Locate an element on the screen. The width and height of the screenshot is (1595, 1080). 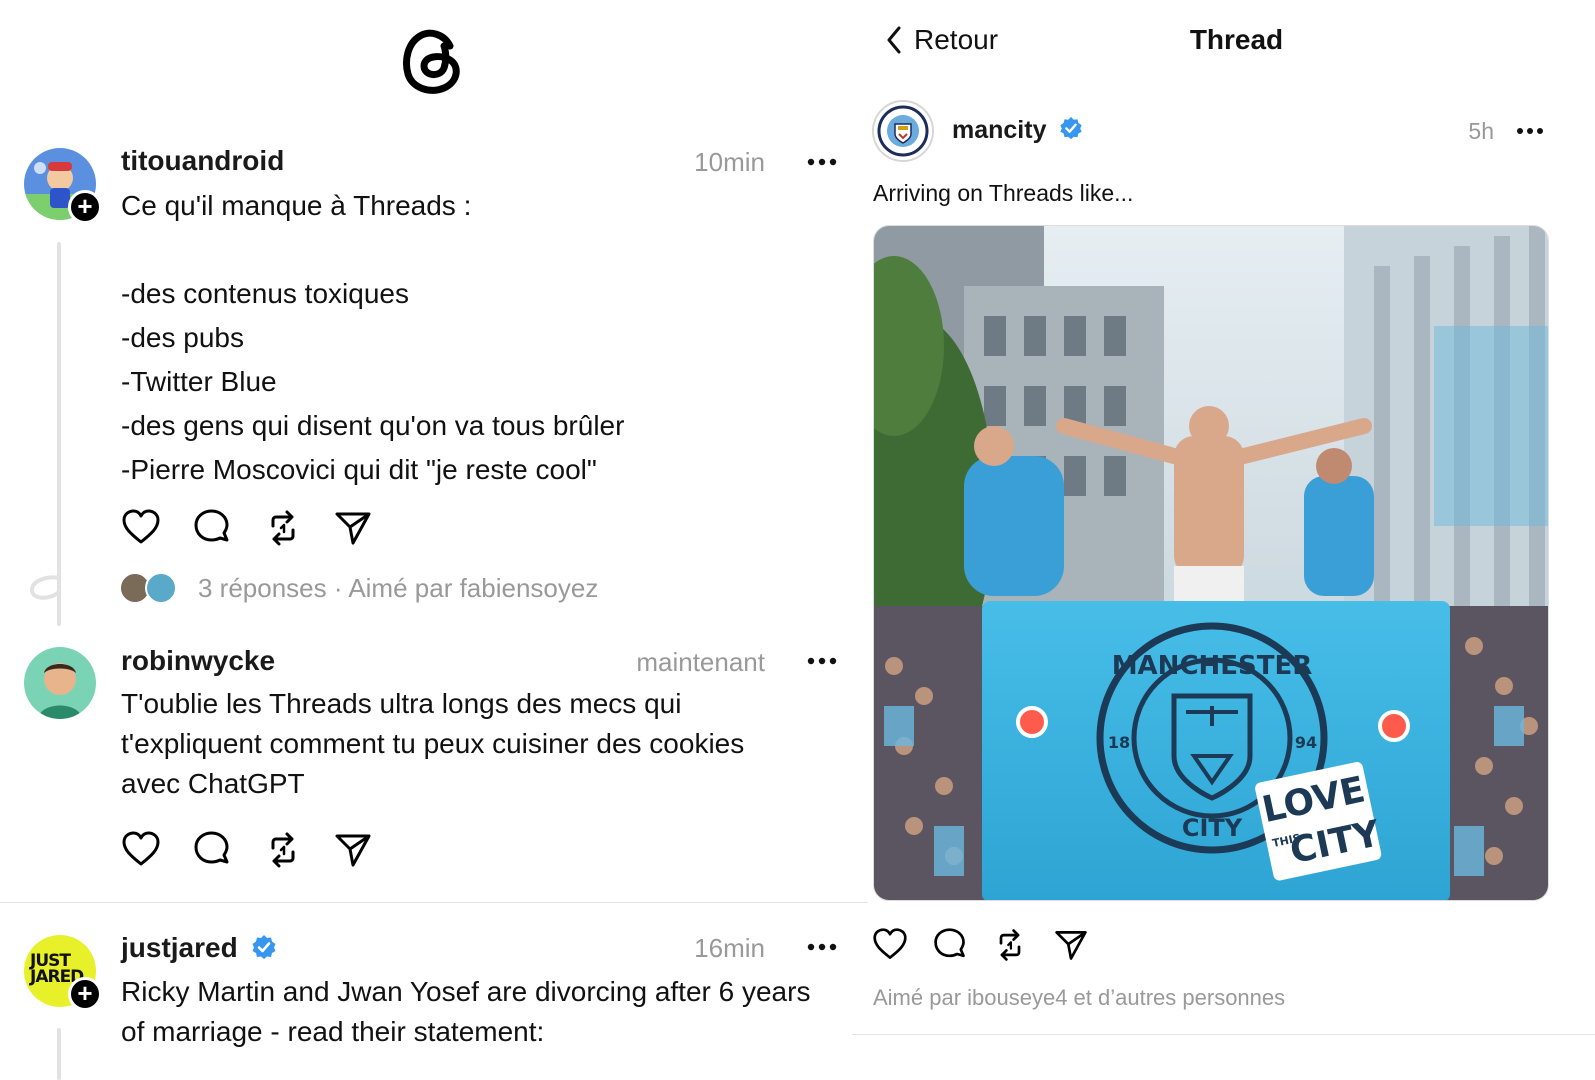
replies-summary: 3 réponses · Aimé par fabiensoyez is located at coordinates (398, 588).